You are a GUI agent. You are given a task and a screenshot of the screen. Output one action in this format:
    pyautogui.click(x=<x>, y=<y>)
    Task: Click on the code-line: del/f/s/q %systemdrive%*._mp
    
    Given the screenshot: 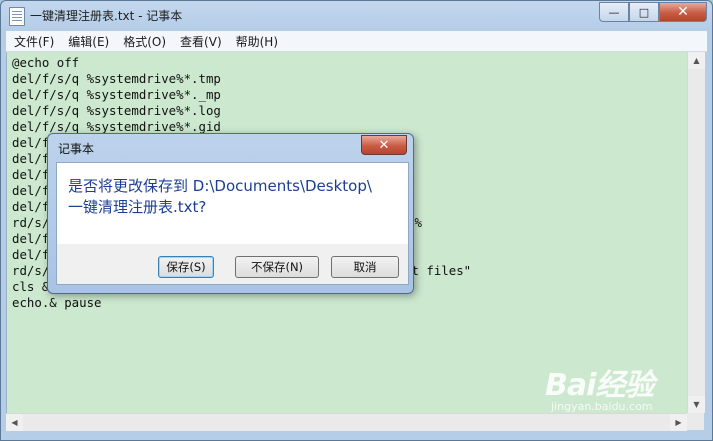 What is the action you would take?
    pyautogui.click(x=116, y=94)
    